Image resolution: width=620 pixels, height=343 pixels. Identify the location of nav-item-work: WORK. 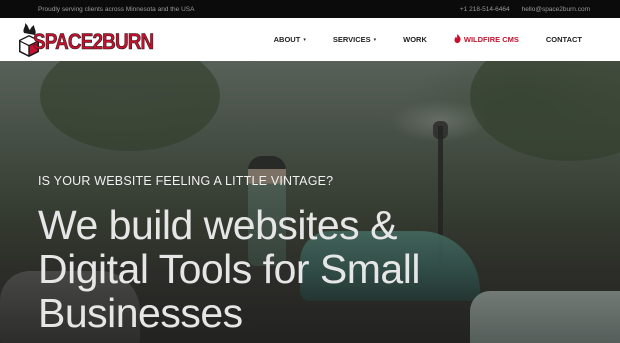
(415, 39).